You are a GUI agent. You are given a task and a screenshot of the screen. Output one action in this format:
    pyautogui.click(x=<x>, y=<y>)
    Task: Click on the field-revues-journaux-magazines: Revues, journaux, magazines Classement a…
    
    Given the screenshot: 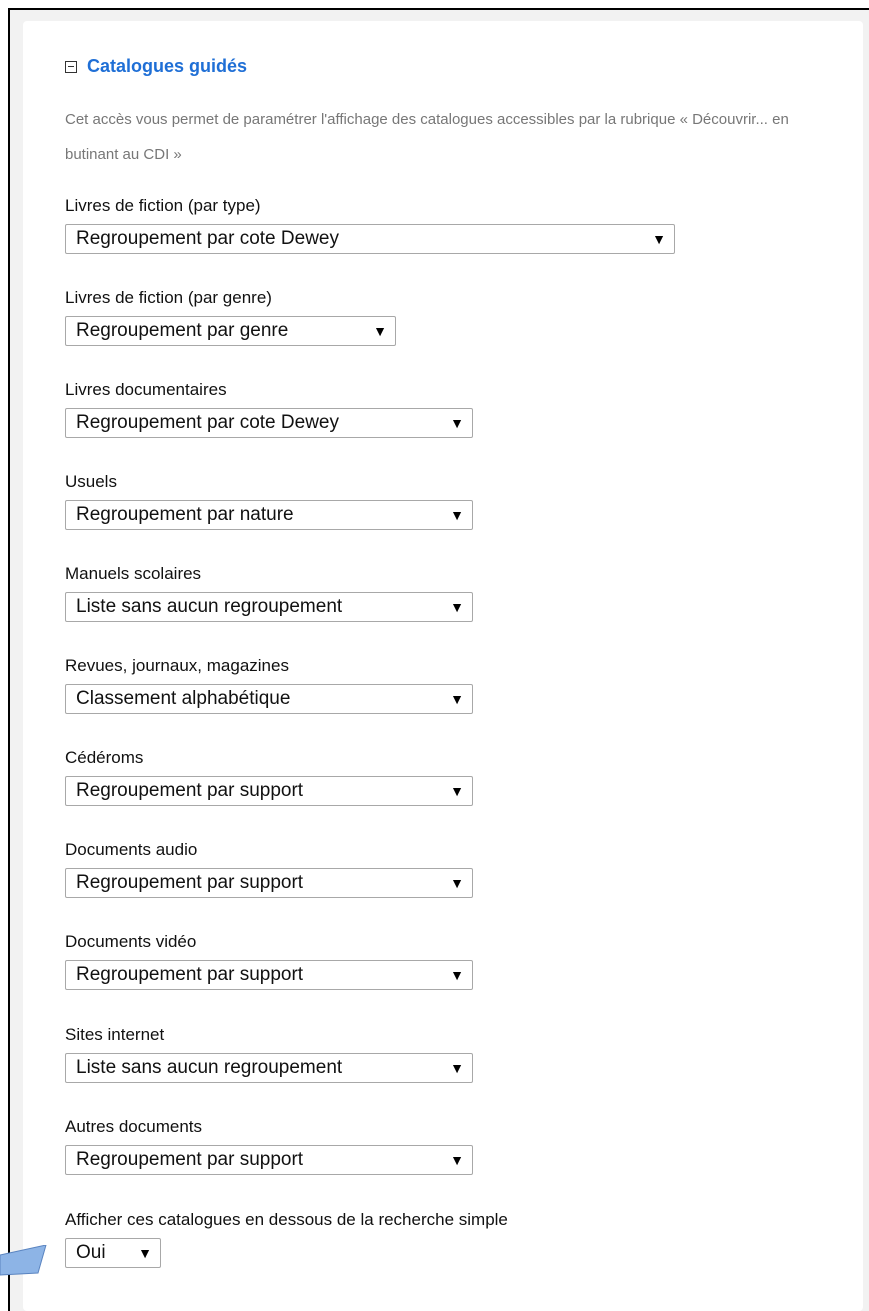 What is the action you would take?
    pyautogui.click(x=269, y=685)
    